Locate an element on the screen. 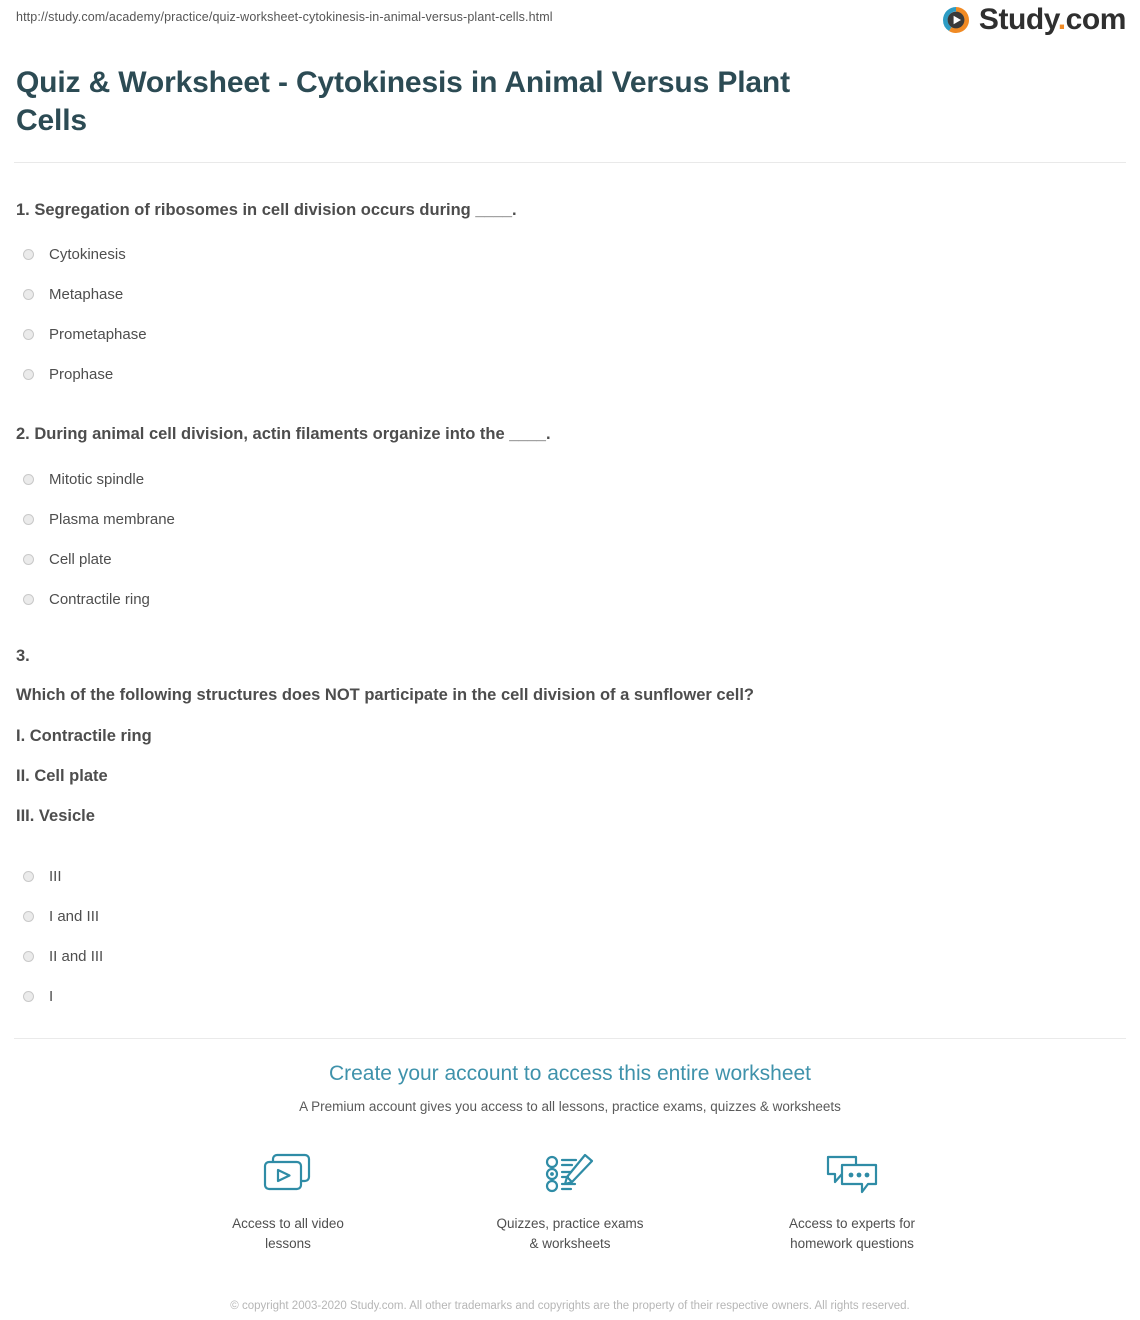 The height and width of the screenshot is (1320, 1140). option-row: Metaphase is located at coordinates (570, 295).